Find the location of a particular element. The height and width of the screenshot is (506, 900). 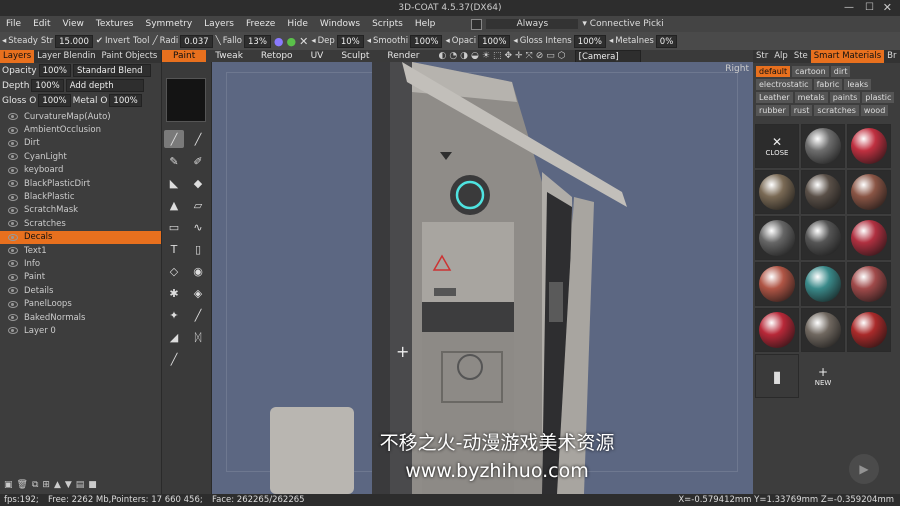

tab-paint: Paint is located at coordinates (184, 56).